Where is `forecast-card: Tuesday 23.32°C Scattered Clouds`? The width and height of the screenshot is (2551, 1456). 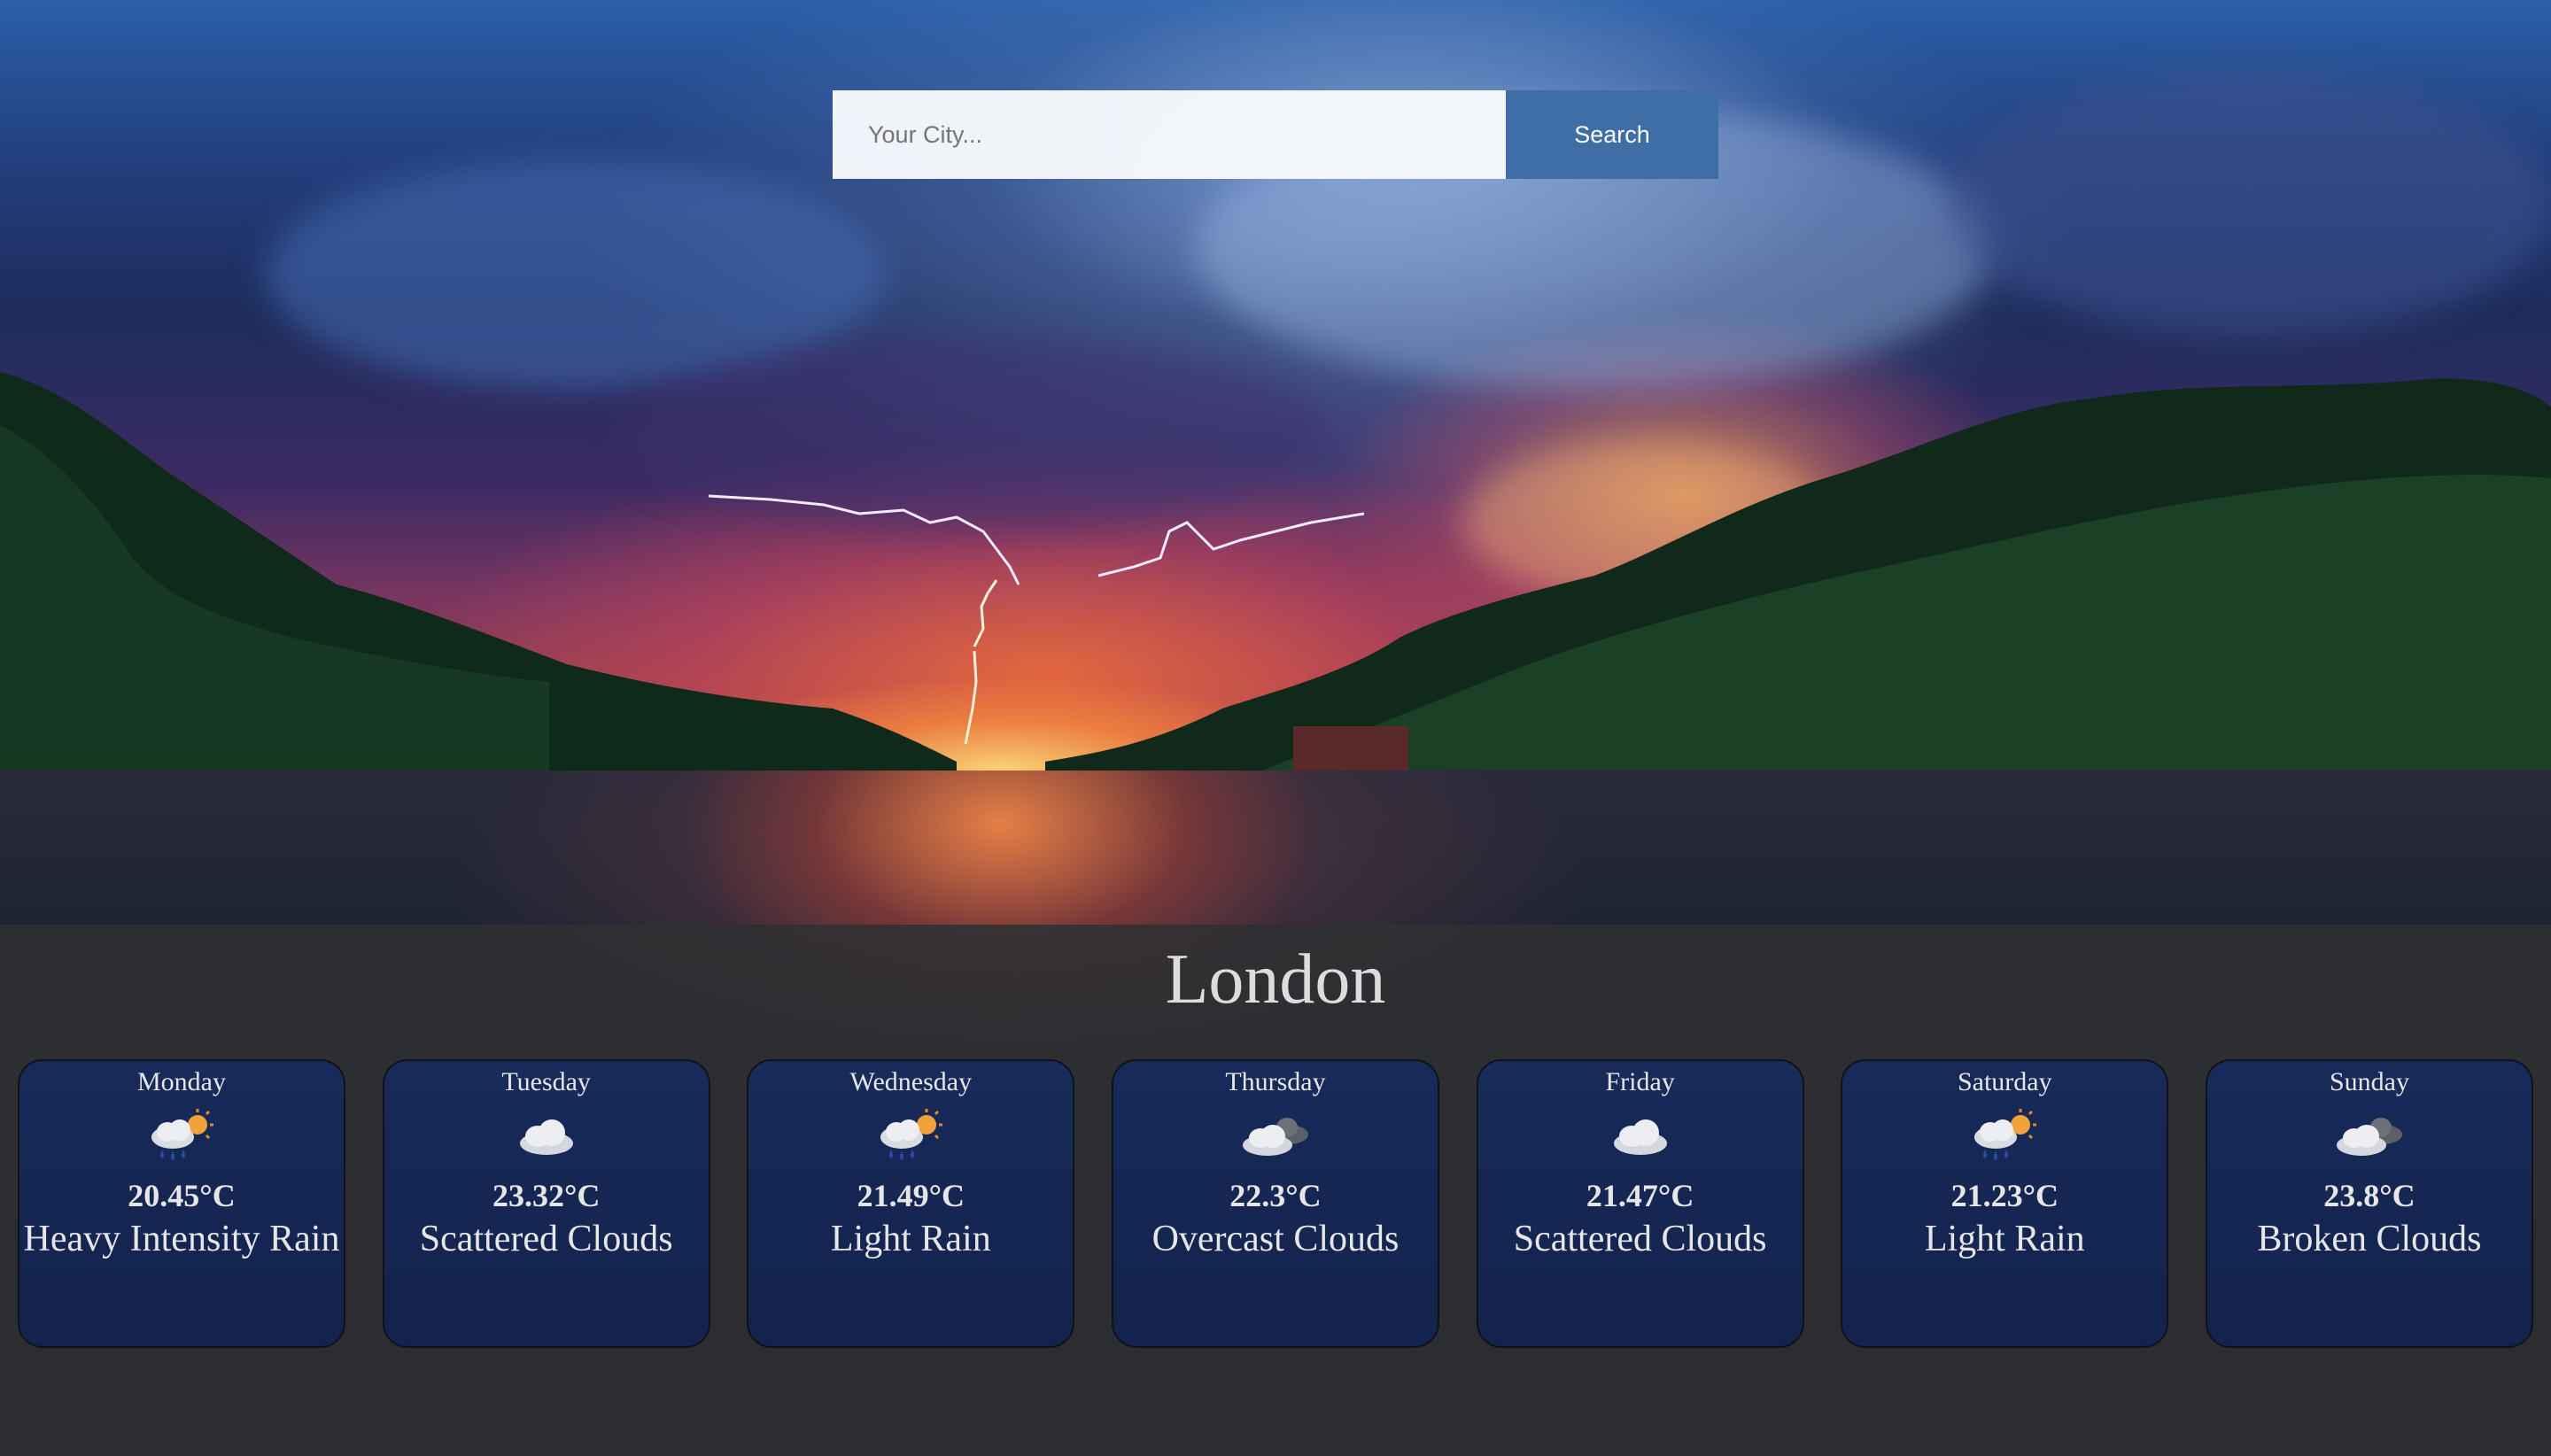 forecast-card: Tuesday 23.32°C Scattered Clouds is located at coordinates (546, 1203).